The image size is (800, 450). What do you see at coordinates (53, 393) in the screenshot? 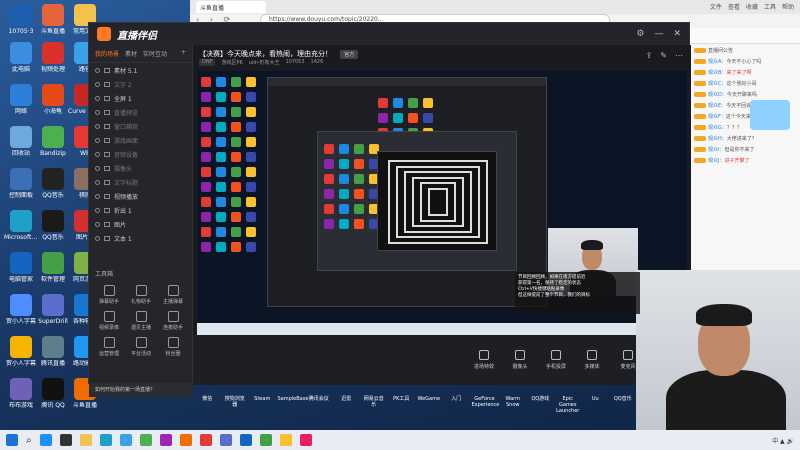
I see `desktop-icon: 腾讯 QQ` at bounding box center [53, 393].